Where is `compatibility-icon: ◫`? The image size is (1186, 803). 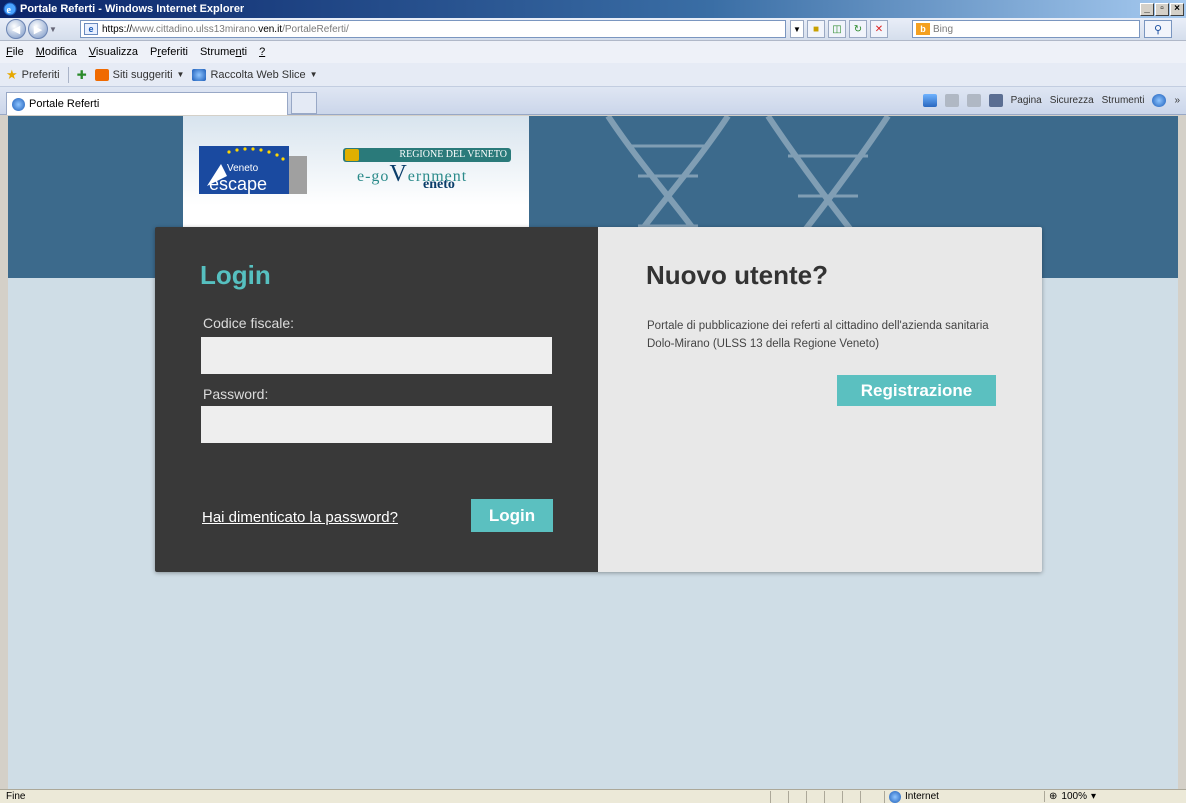
compatibility-icon: ◫ is located at coordinates (837, 29).